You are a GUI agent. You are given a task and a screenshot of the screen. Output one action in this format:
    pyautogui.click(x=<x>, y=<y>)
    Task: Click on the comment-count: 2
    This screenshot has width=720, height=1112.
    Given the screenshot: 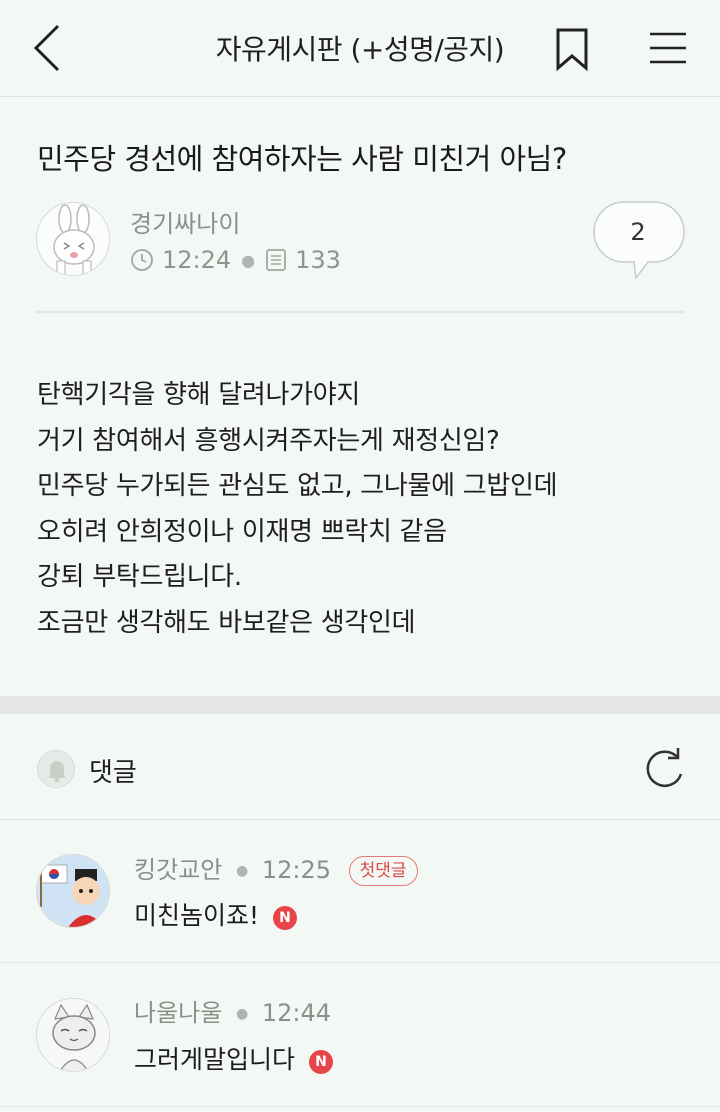 What is the action you would take?
    pyautogui.click(x=638, y=232)
    